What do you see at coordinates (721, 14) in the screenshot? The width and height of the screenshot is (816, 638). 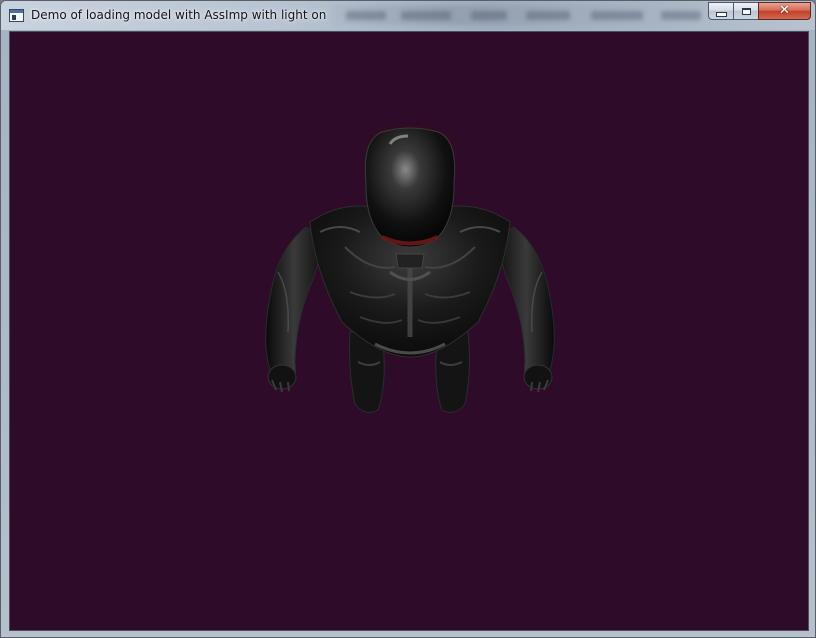 I see `minimize-icon` at bounding box center [721, 14].